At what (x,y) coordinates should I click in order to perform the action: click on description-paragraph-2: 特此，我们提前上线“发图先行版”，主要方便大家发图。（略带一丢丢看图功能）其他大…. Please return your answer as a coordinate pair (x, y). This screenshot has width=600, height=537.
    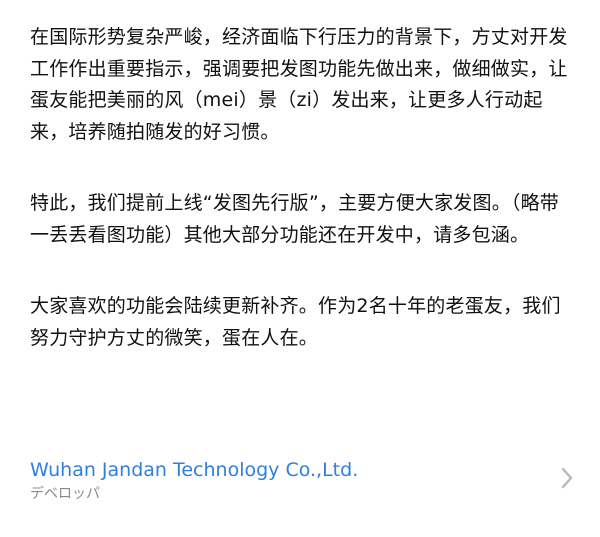
    Looking at the image, I should click on (294, 219).